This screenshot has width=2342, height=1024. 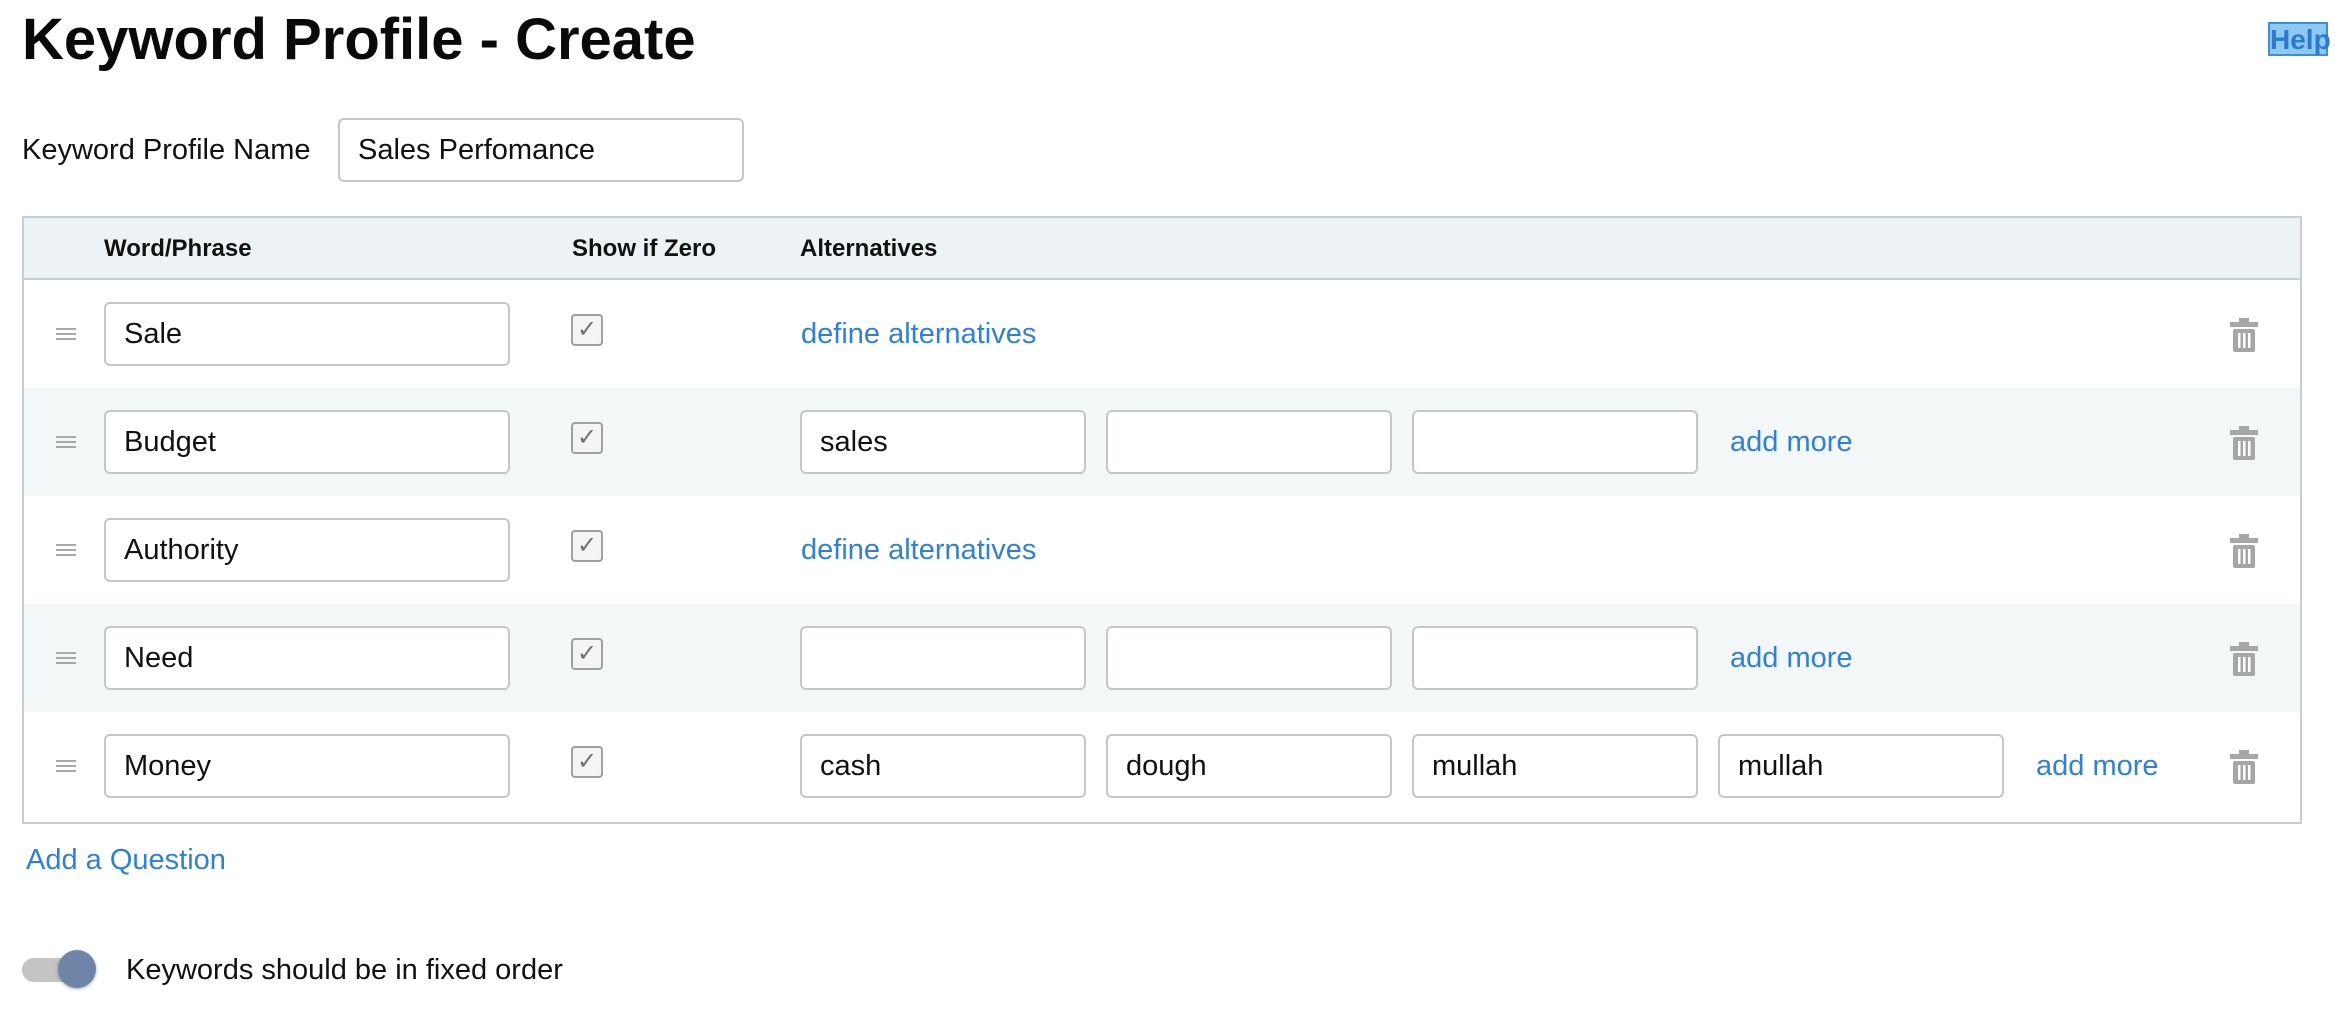 I want to click on column-header-show-if-zero: Show if Zero, so click(x=644, y=248).